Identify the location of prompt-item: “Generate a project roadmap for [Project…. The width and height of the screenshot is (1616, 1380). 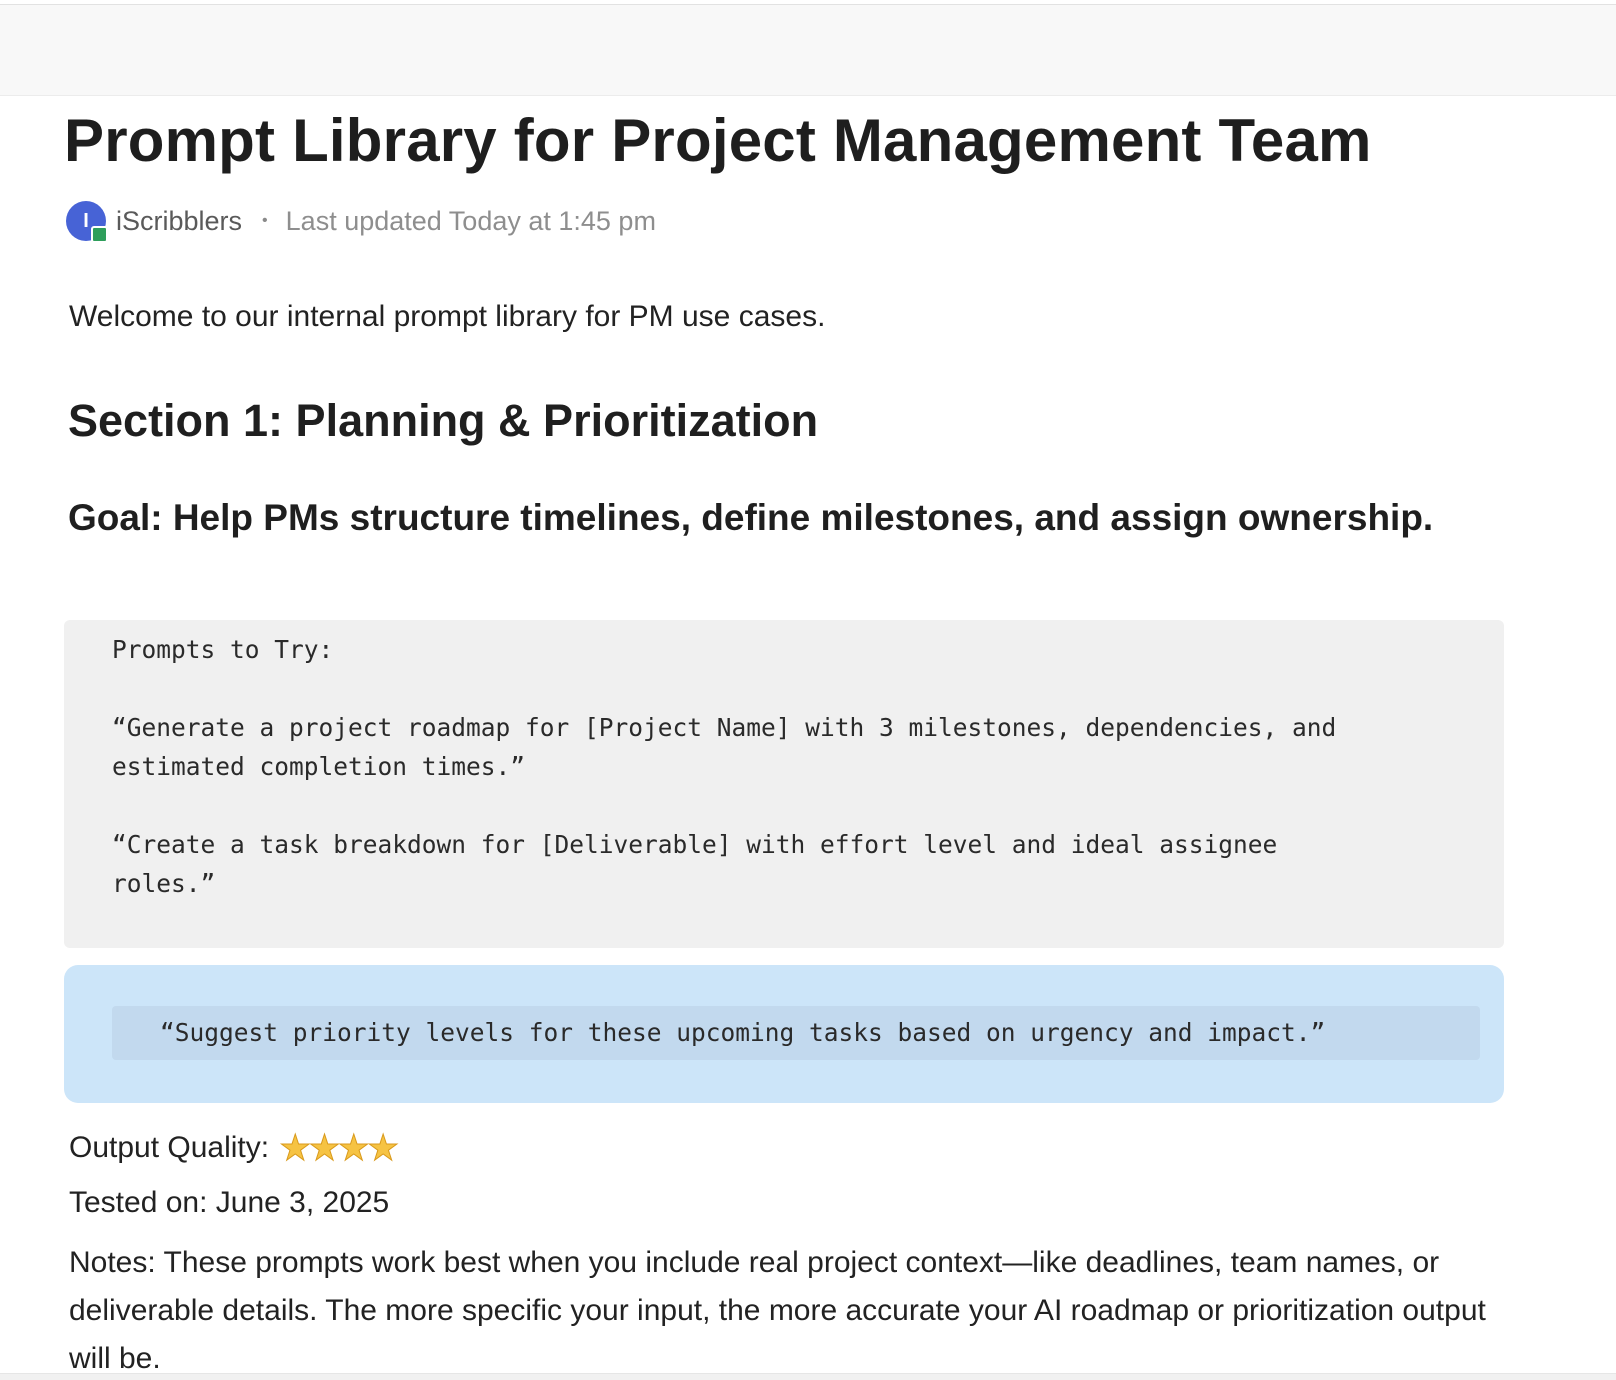
(724, 747).